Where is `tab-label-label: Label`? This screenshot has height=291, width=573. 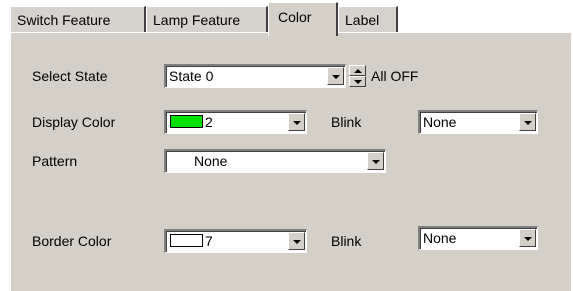 tab-label-label: Label is located at coordinates (362, 20).